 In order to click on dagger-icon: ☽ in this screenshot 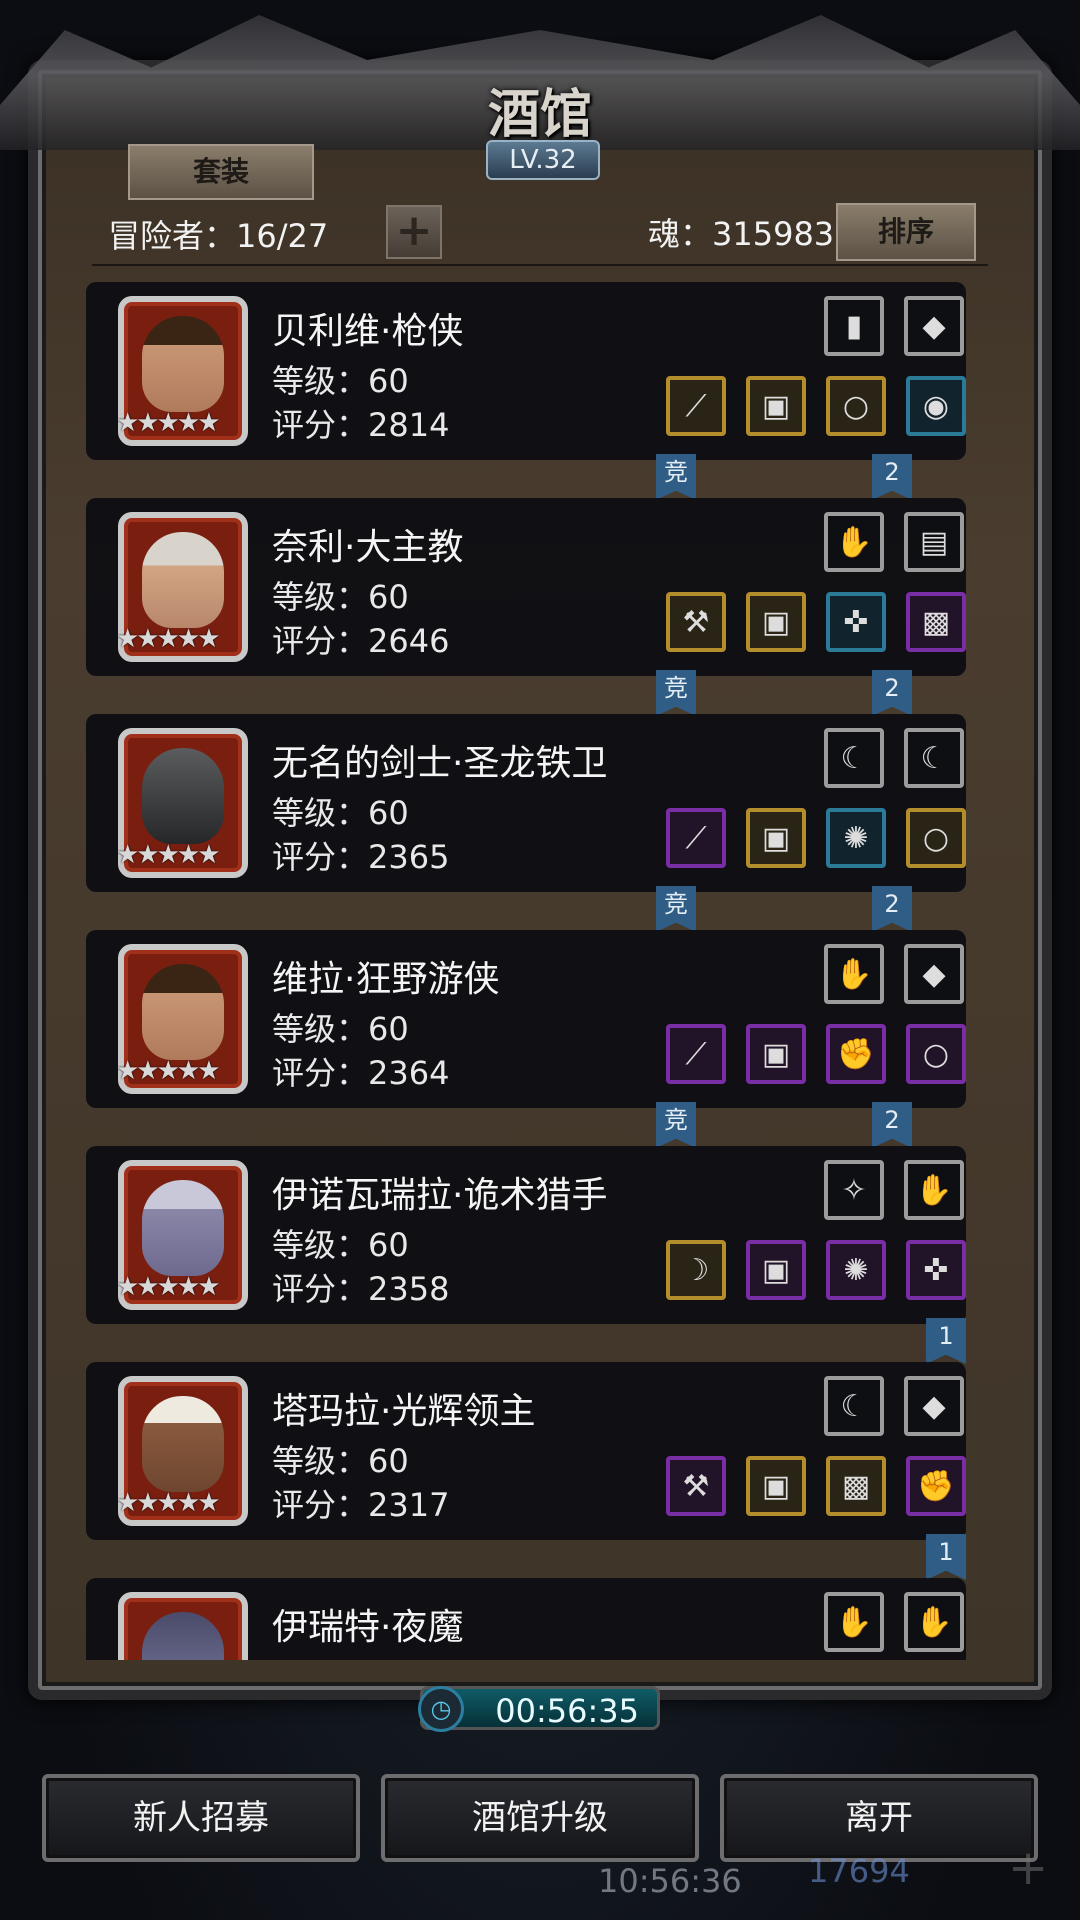, I will do `click(696, 1270)`.